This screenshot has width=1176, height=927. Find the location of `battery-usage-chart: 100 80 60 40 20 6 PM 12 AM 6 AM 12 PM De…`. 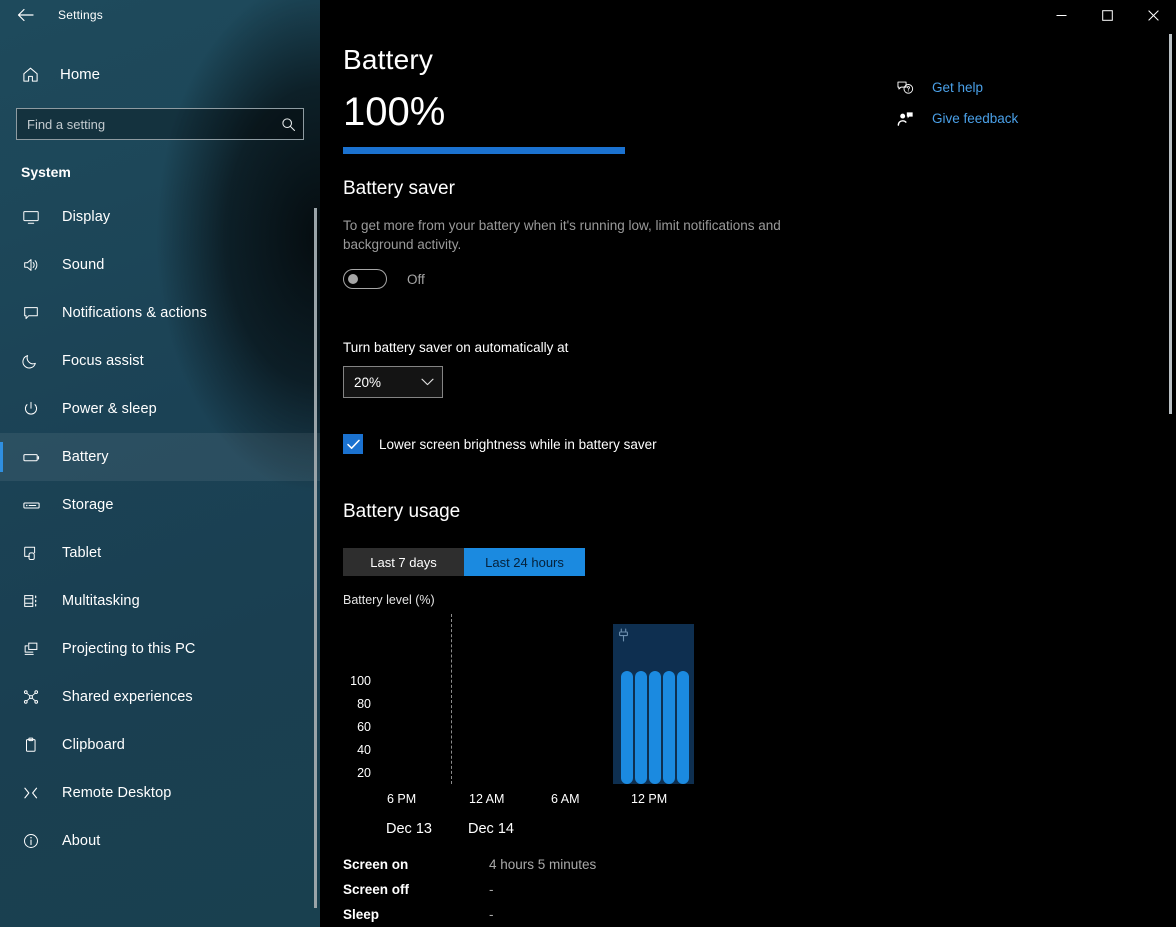

battery-usage-chart: 100 80 60 40 20 6 PM 12 AM 6 AM 12 PM De… is located at coordinates (603, 725).